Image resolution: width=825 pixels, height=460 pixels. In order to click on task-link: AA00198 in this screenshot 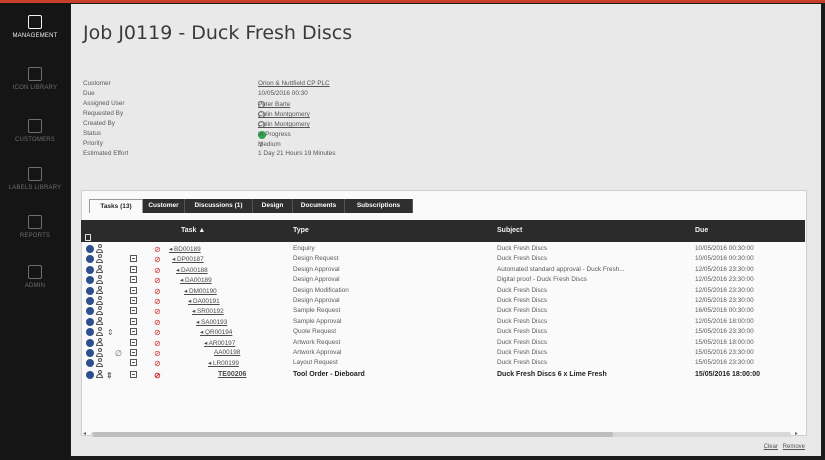, I will do `click(227, 352)`.